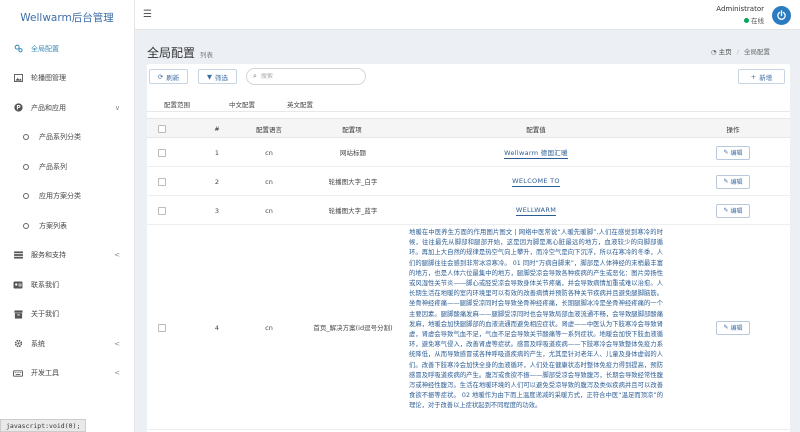 The width and height of the screenshot is (800, 432). I want to click on user-panel: Administrator 在线, so click(740, 15).